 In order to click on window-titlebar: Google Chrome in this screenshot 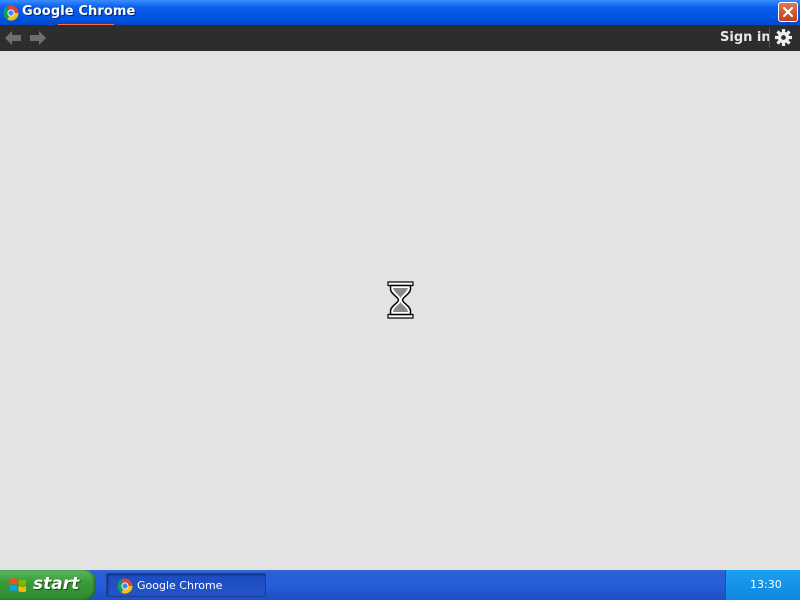, I will do `click(400, 13)`.